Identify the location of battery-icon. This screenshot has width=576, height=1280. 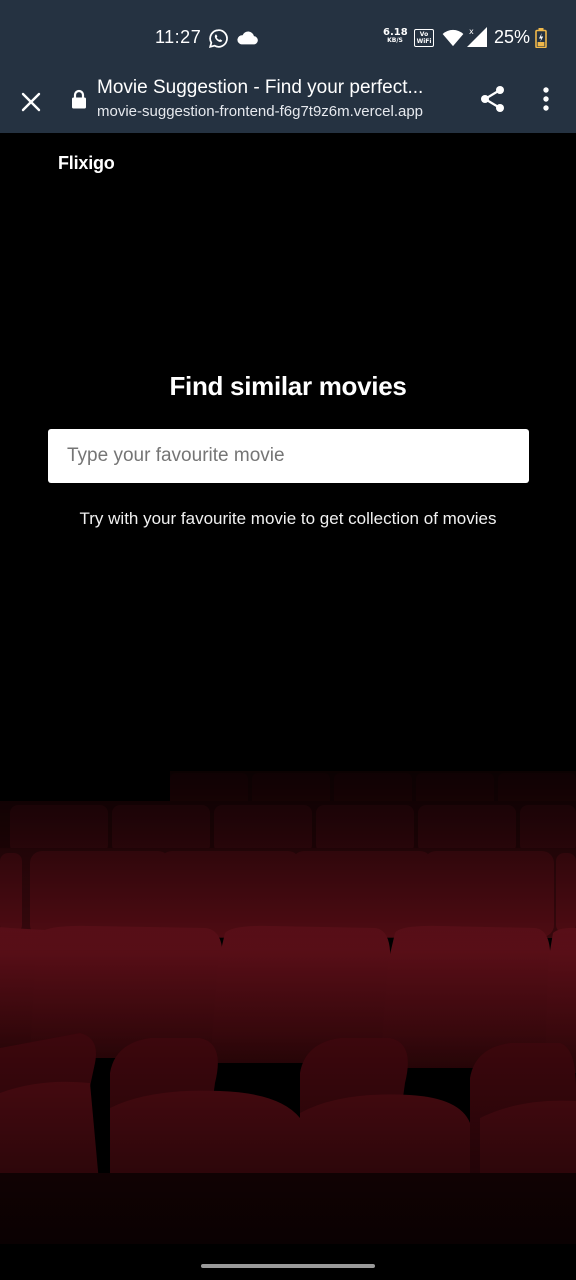
(541, 38).